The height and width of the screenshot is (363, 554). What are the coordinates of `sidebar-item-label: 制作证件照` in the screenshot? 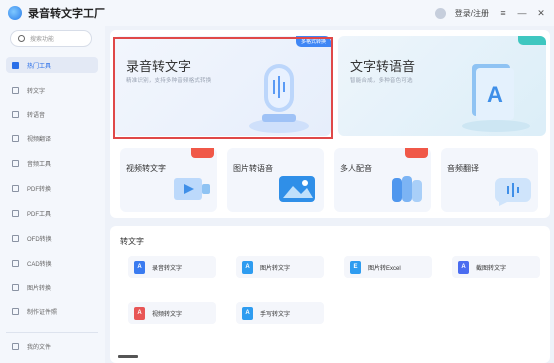 It's located at (42, 312).